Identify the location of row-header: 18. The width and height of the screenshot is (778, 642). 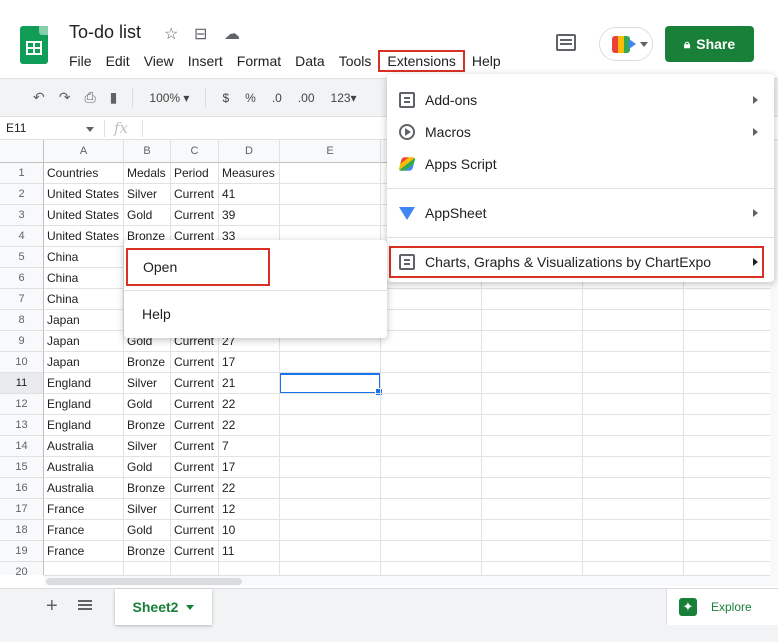
(22, 530).